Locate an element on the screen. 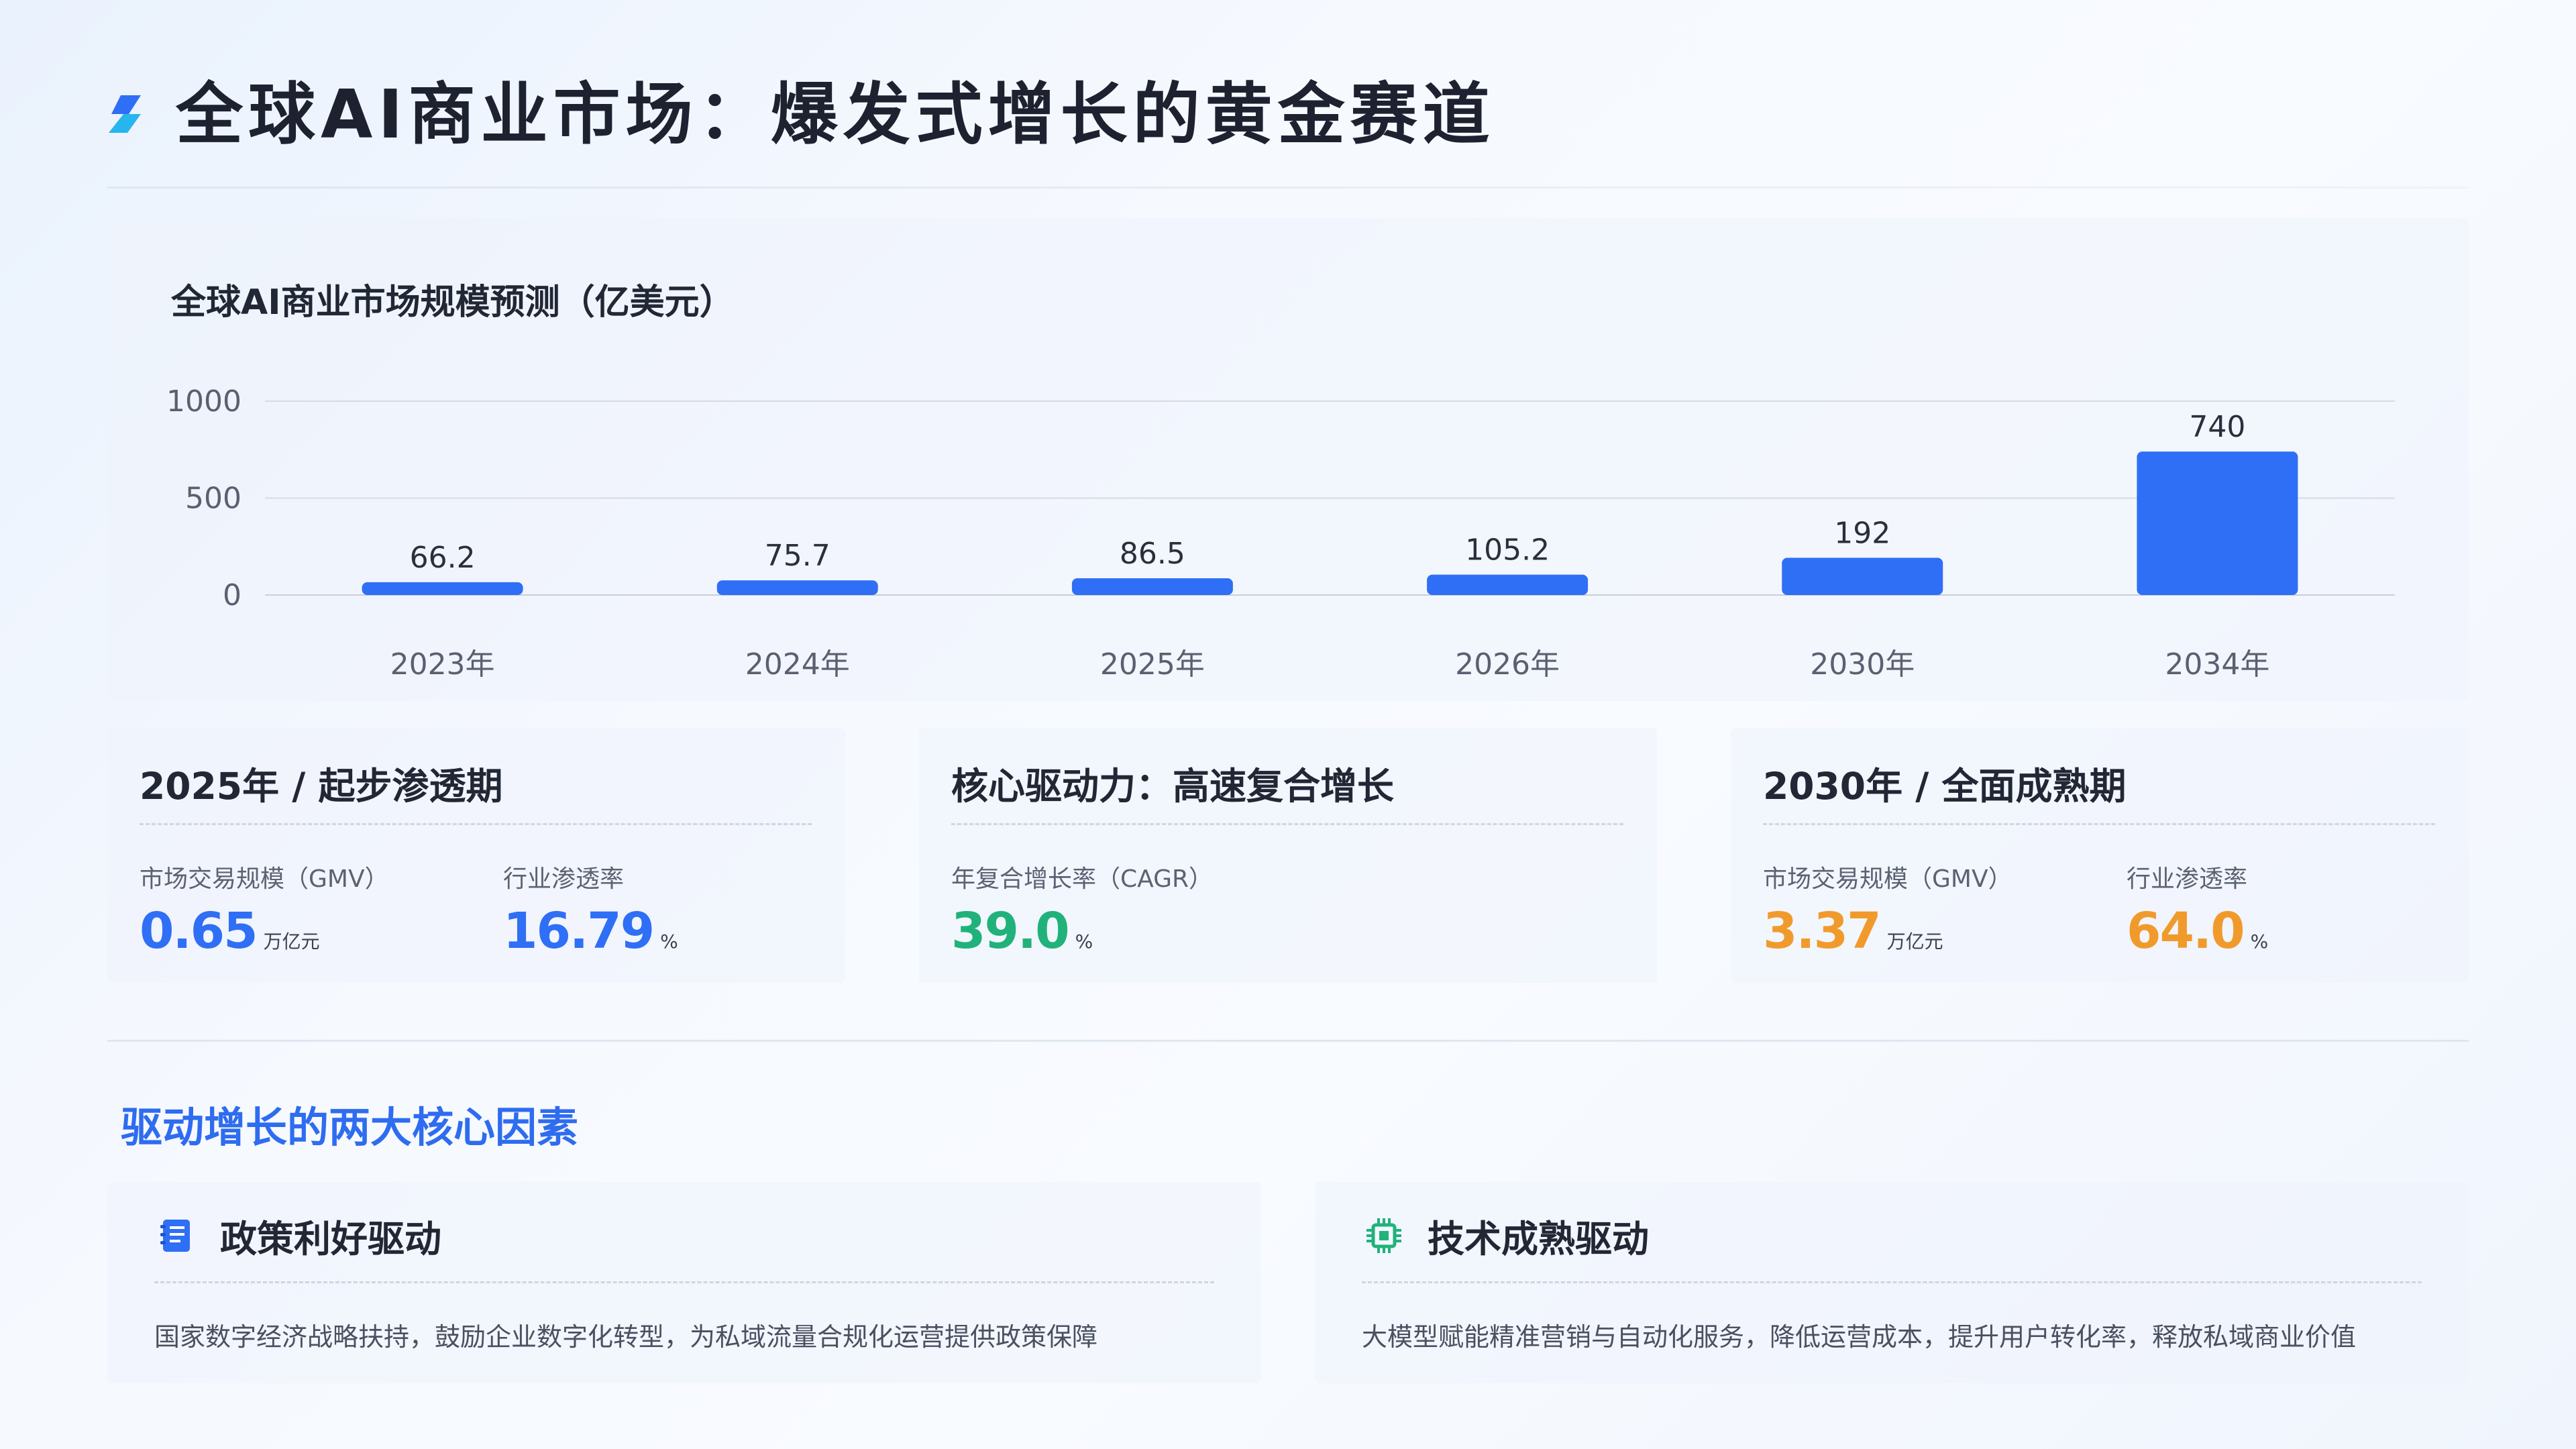 The width and height of the screenshot is (2576, 1449). x-tick-label: 2025年 is located at coordinates (1152, 664).